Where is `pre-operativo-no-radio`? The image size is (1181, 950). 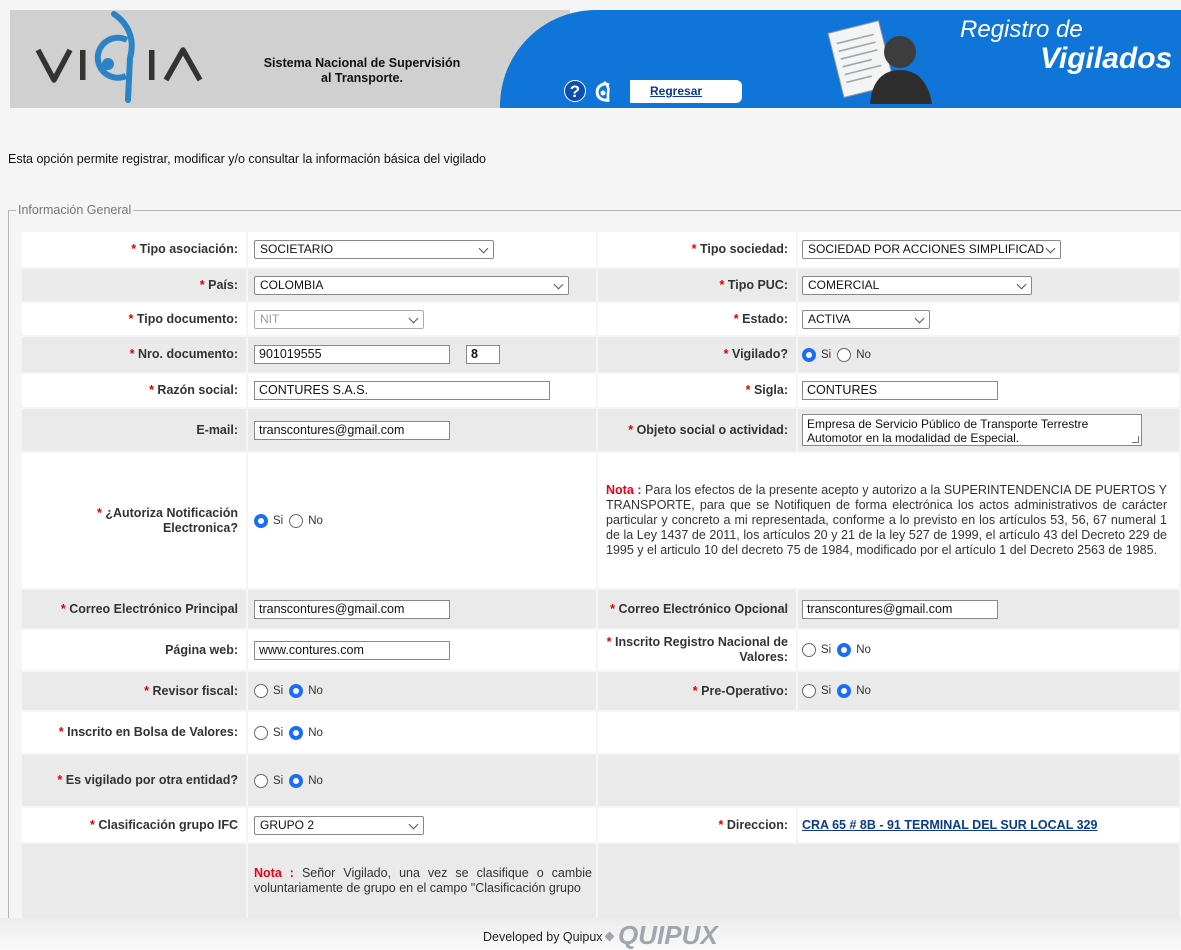
pre-operativo-no-radio is located at coordinates (844, 691).